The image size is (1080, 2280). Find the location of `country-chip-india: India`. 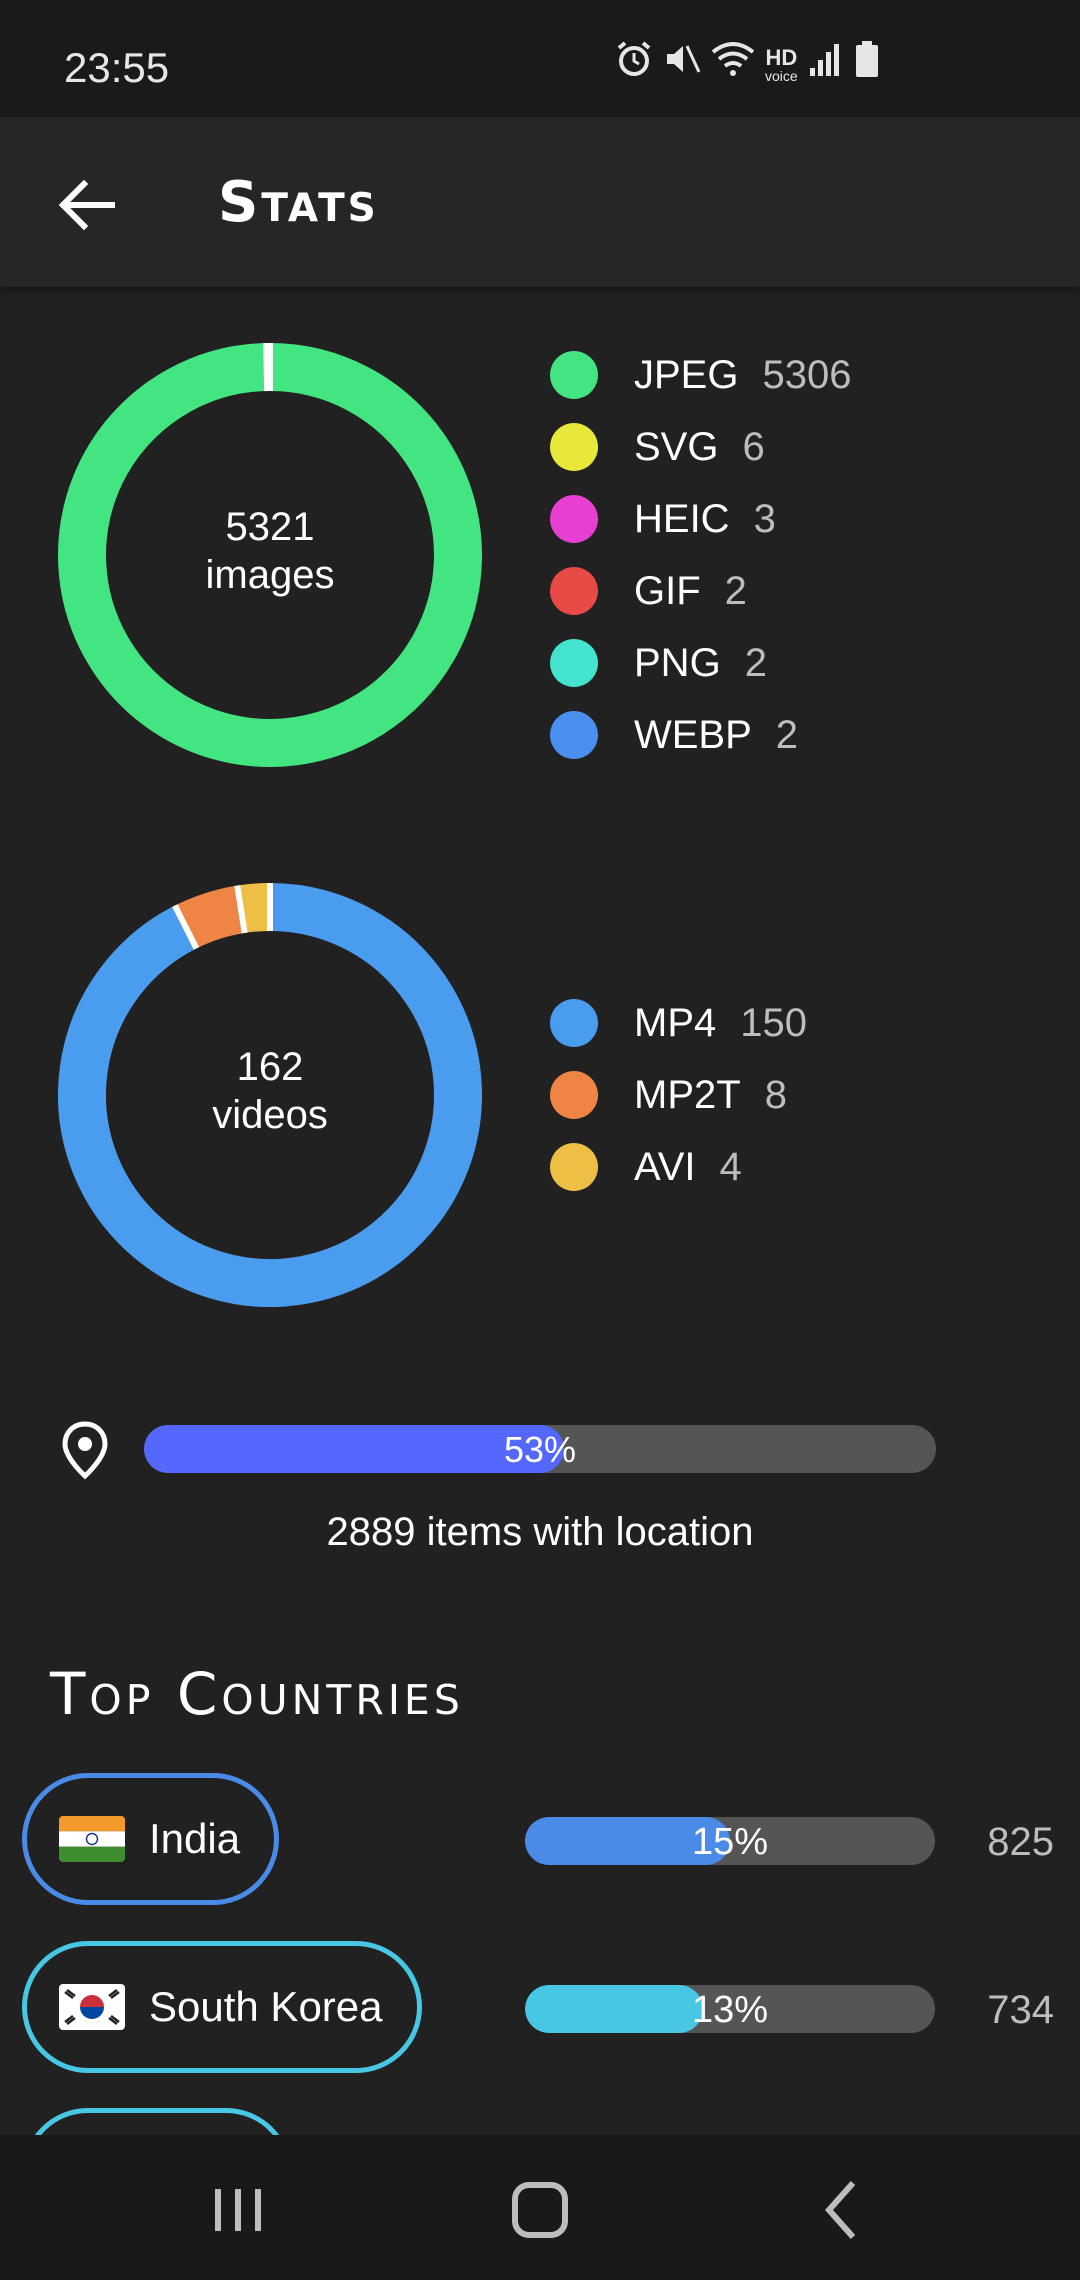

country-chip-india: India is located at coordinates (151, 1839).